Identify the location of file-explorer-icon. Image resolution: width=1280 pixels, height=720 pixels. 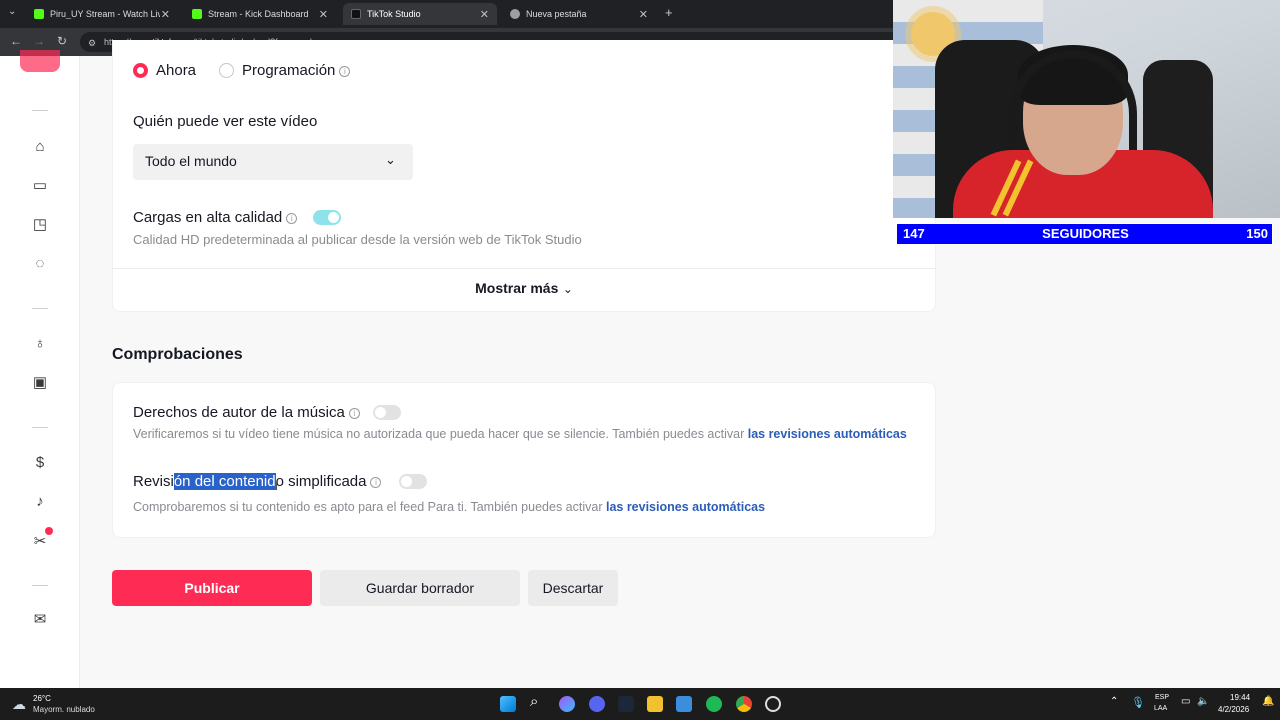
(655, 704).